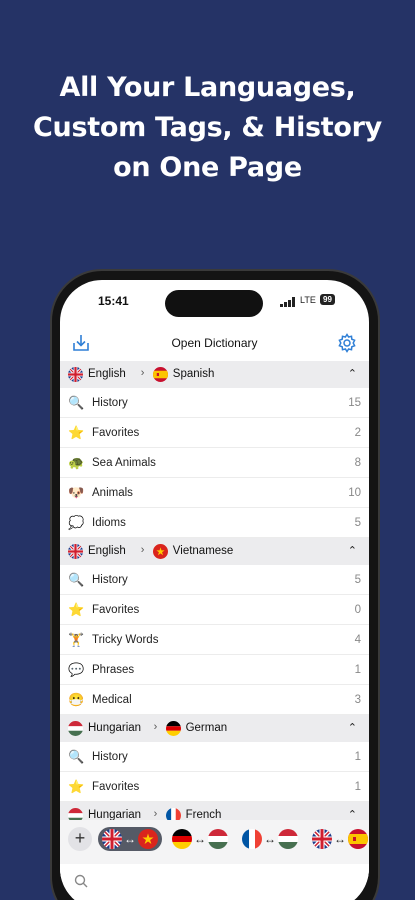 Image resolution: width=415 pixels, height=900 pixels. I want to click on list-item: 🔍 History 15, so click(214, 403).